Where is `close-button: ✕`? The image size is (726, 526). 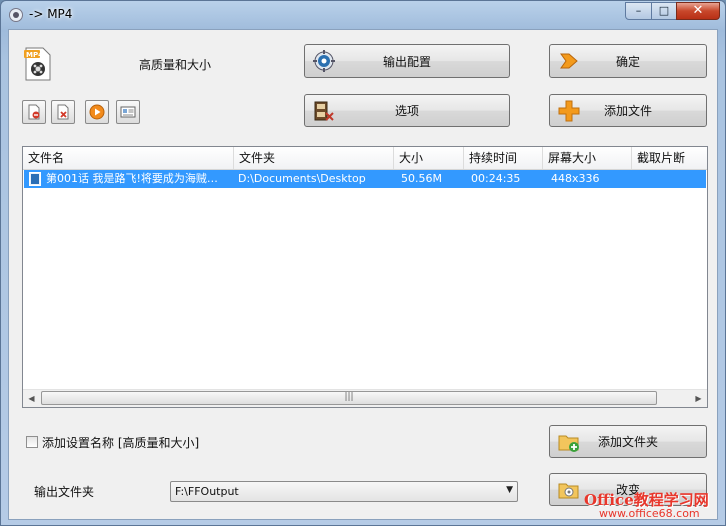
close-button: ✕ is located at coordinates (698, 11).